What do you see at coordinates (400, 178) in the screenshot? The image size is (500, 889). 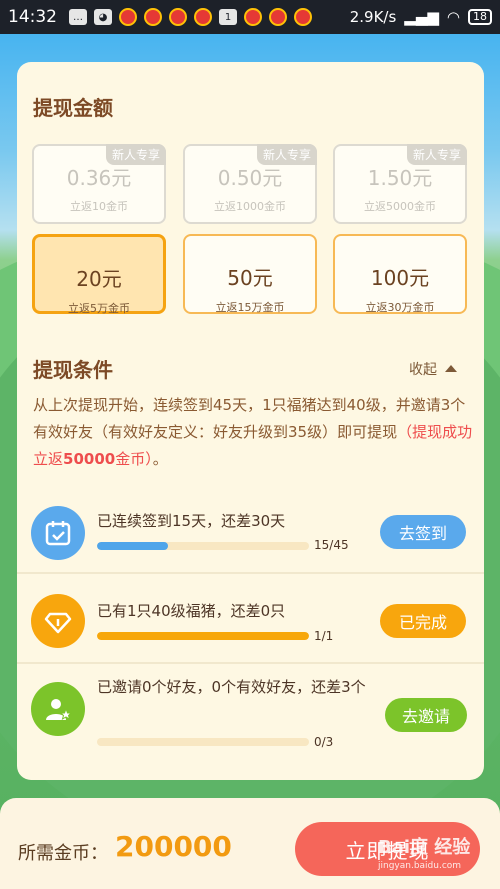 I see `amount-value: 1.50元` at bounding box center [400, 178].